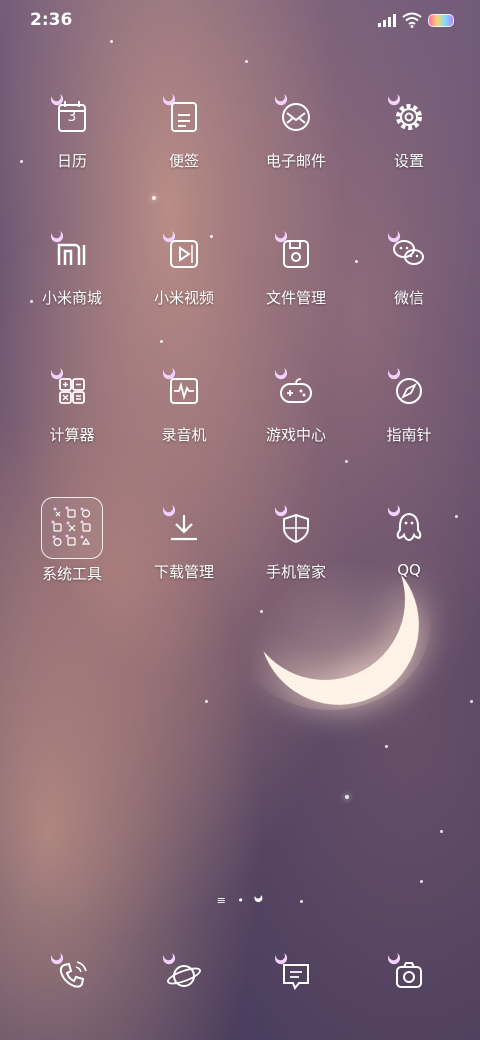 Image resolution: width=480 pixels, height=1040 pixels. I want to click on calendar-date: 3, so click(72, 117).